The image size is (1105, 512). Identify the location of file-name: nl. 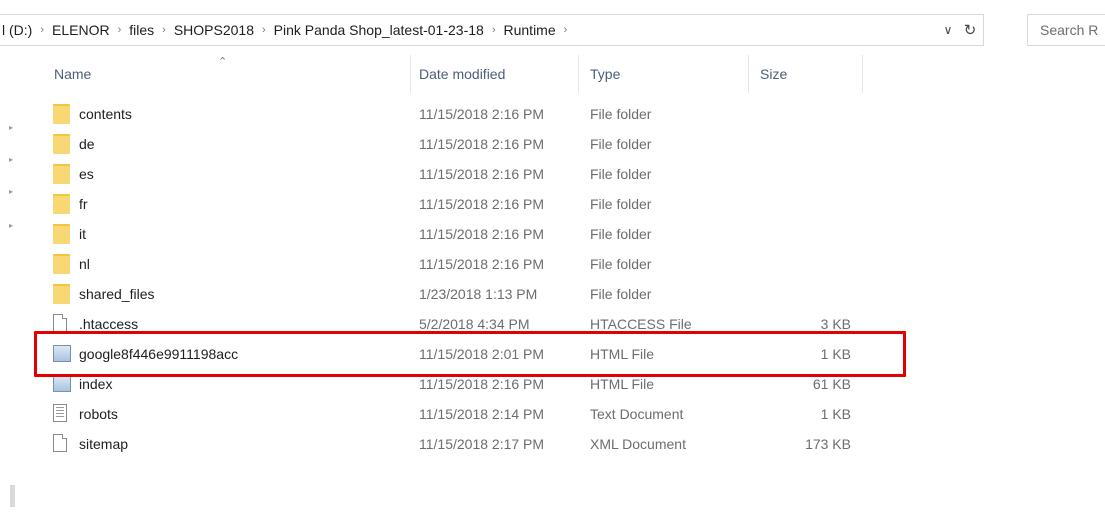
(84, 264).